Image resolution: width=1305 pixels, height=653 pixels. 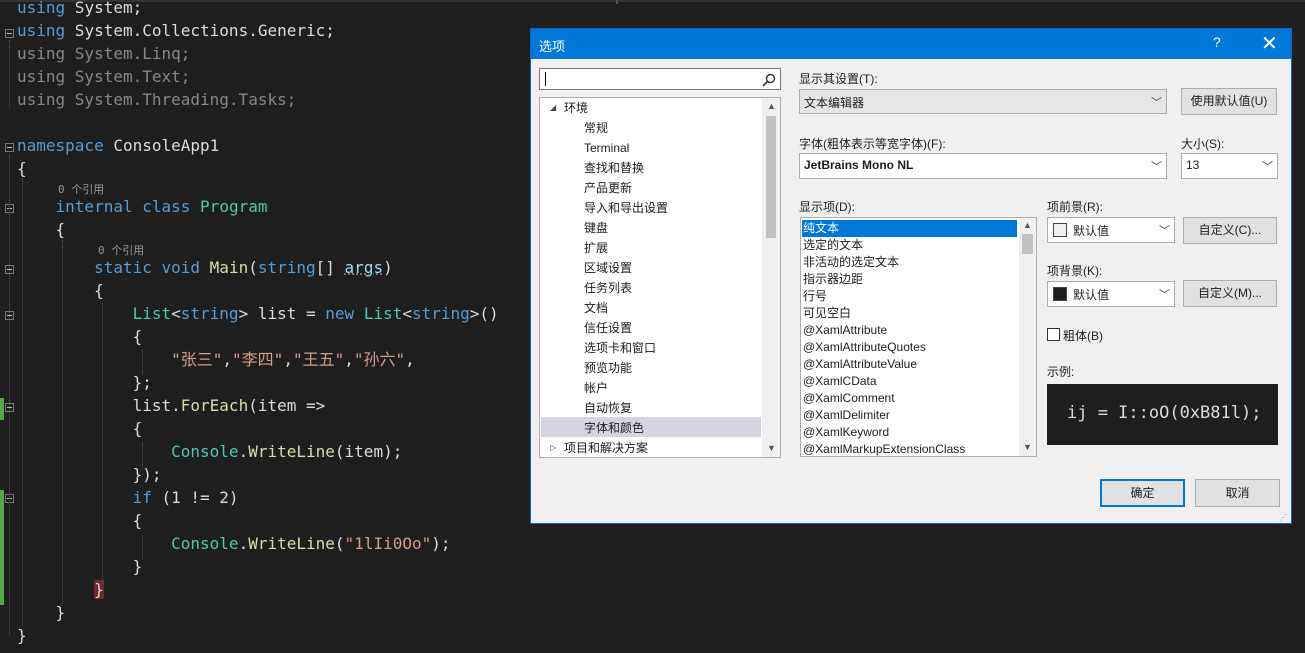 What do you see at coordinates (258, 313) in the screenshot?
I see `code-line: List<string> list = new List<string>()` at bounding box center [258, 313].